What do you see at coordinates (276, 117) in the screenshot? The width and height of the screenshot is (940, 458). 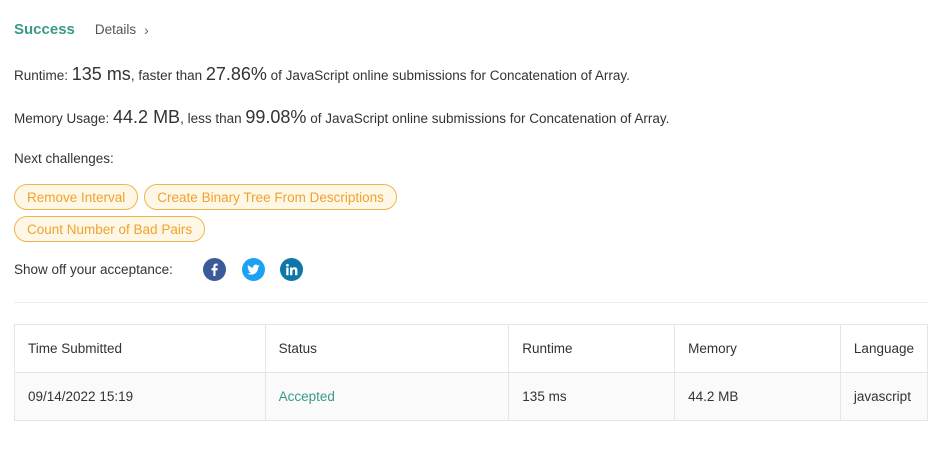 I see `memory-percent: 99.08%` at bounding box center [276, 117].